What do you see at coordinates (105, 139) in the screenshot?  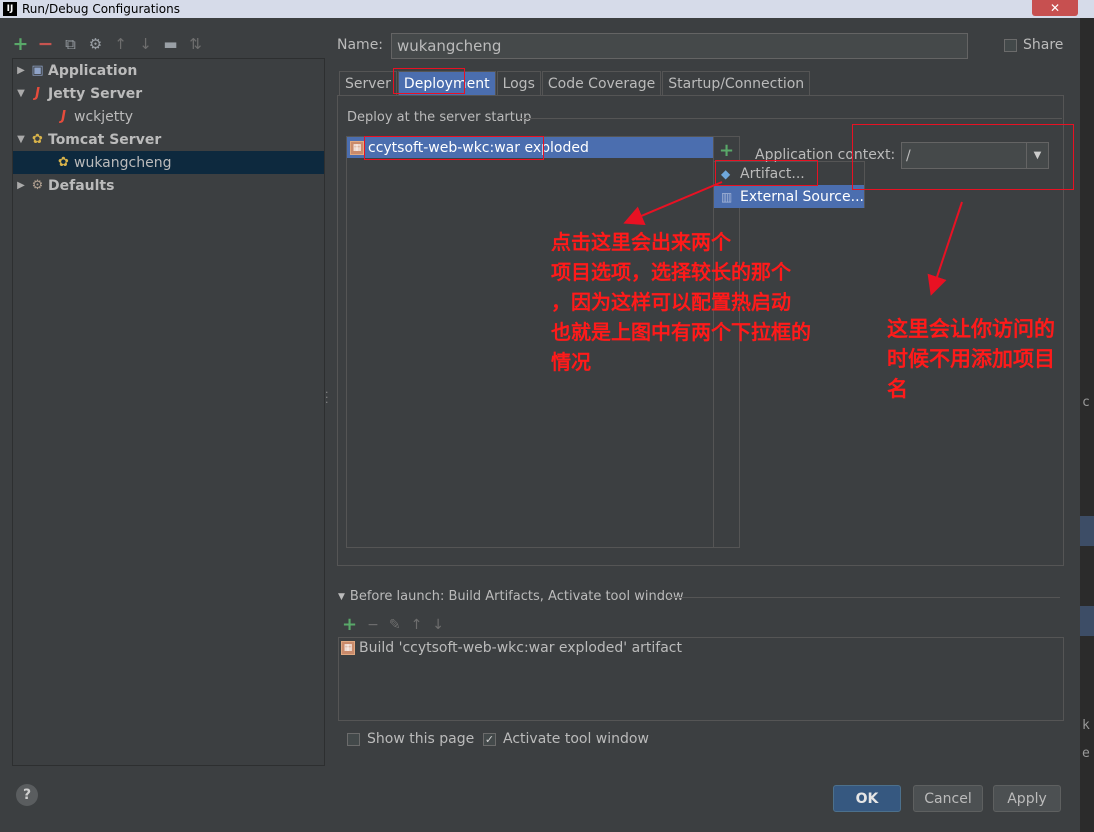 I see `tree-item-label: Tomcat Server` at bounding box center [105, 139].